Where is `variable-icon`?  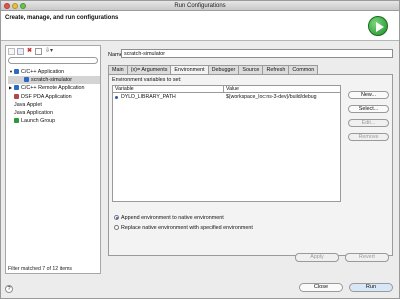 variable-icon is located at coordinates (116, 97).